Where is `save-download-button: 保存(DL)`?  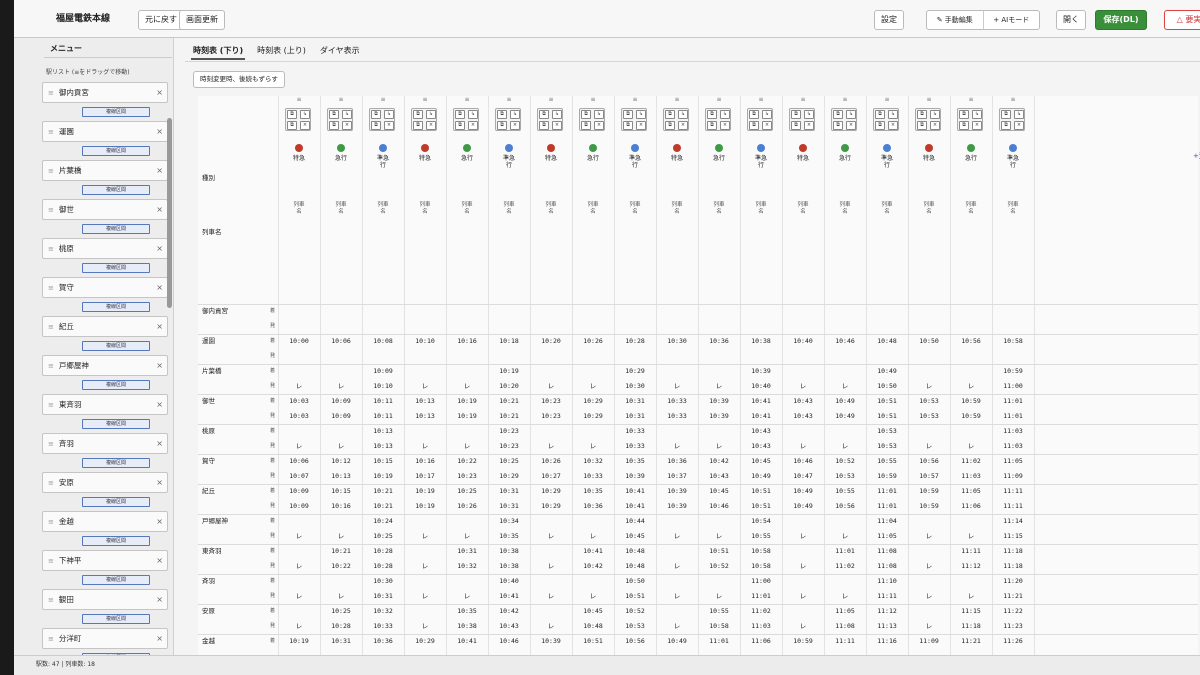
save-download-button: 保存(DL) is located at coordinates (1121, 20).